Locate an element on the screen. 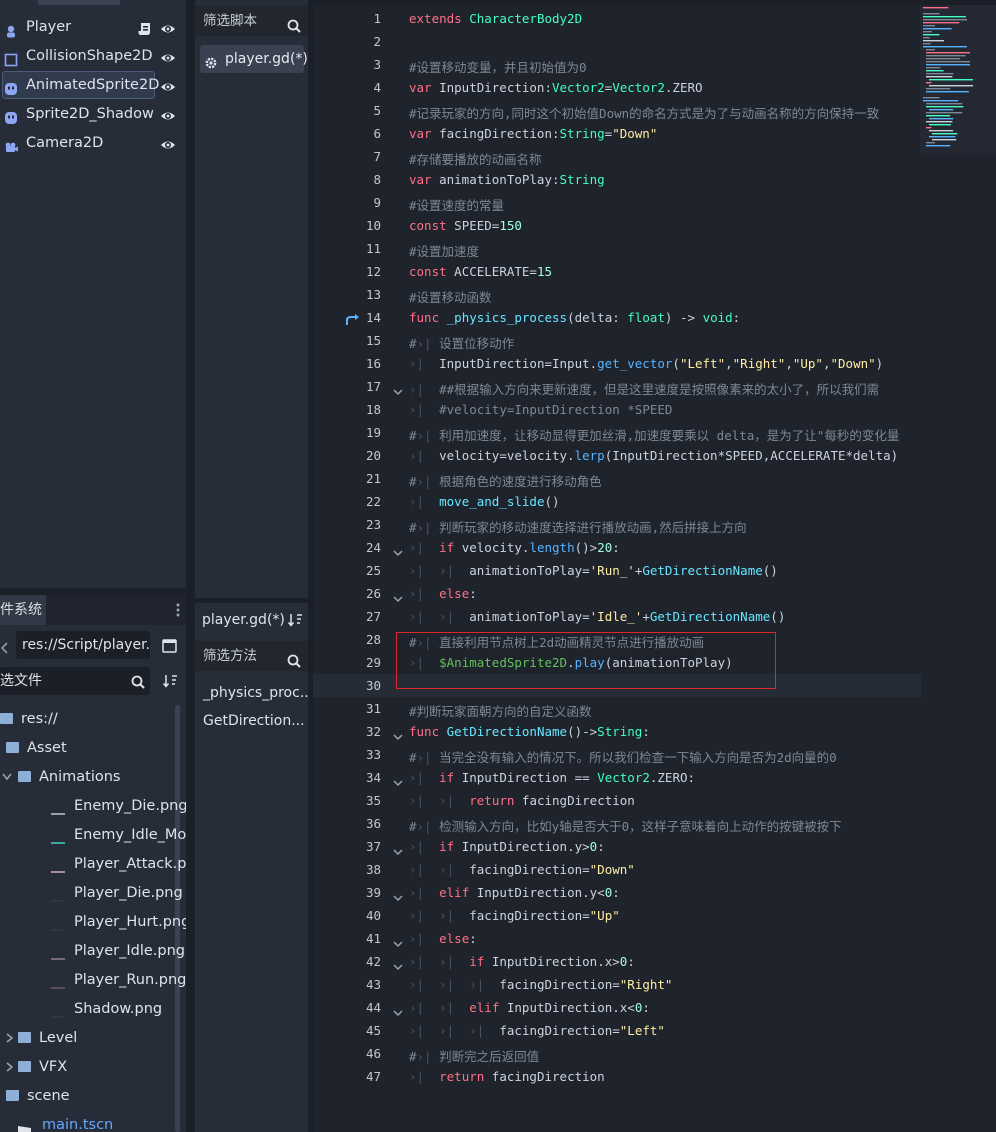 The height and width of the screenshot is (1132, 996). path-field: res://Script/player. is located at coordinates (83, 645).